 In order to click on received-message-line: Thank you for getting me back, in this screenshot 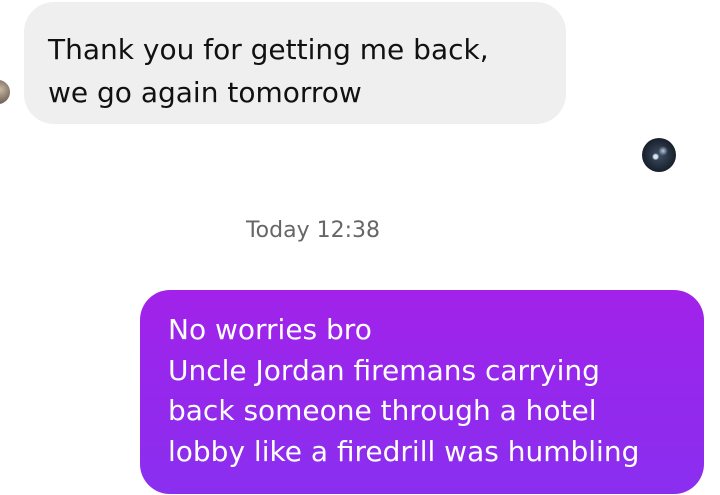, I will do `click(268, 49)`.